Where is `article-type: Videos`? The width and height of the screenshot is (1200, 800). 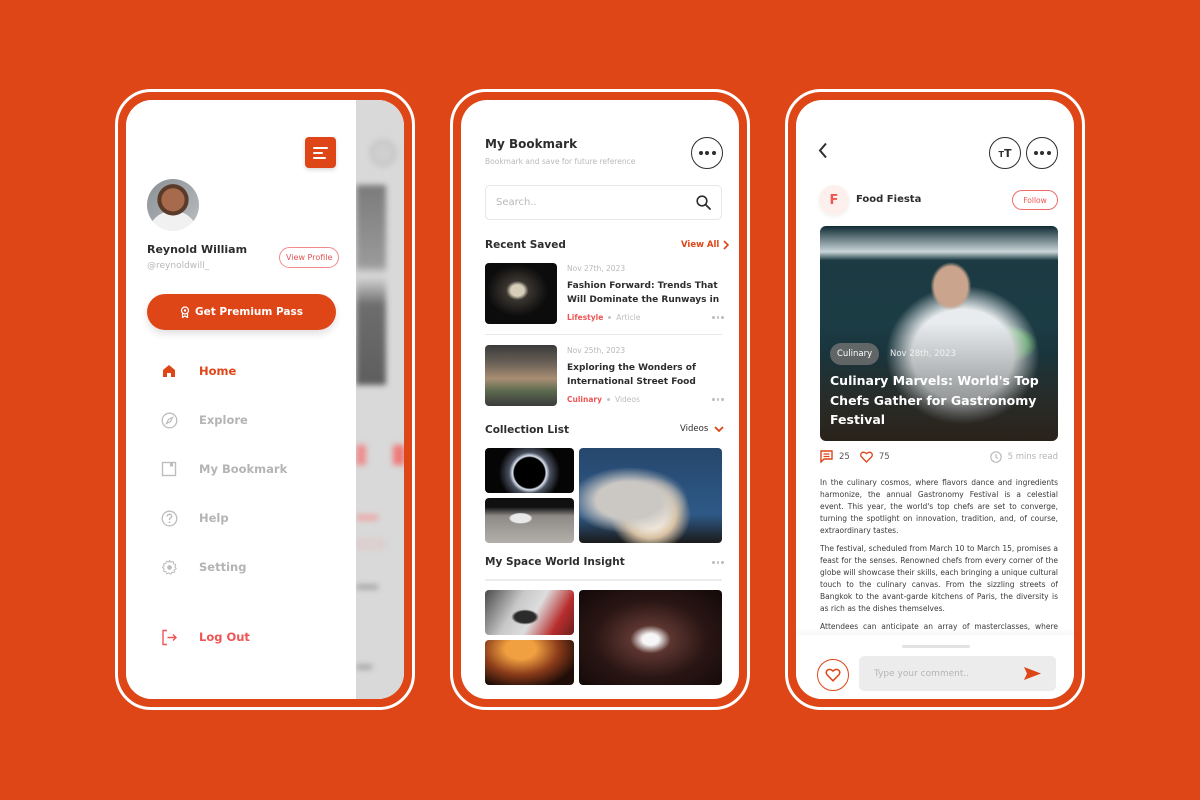
article-type: Videos is located at coordinates (627, 399).